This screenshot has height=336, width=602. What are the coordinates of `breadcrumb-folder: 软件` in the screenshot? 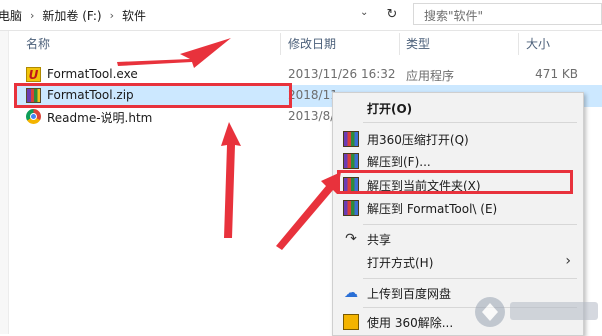 It's located at (134, 15).